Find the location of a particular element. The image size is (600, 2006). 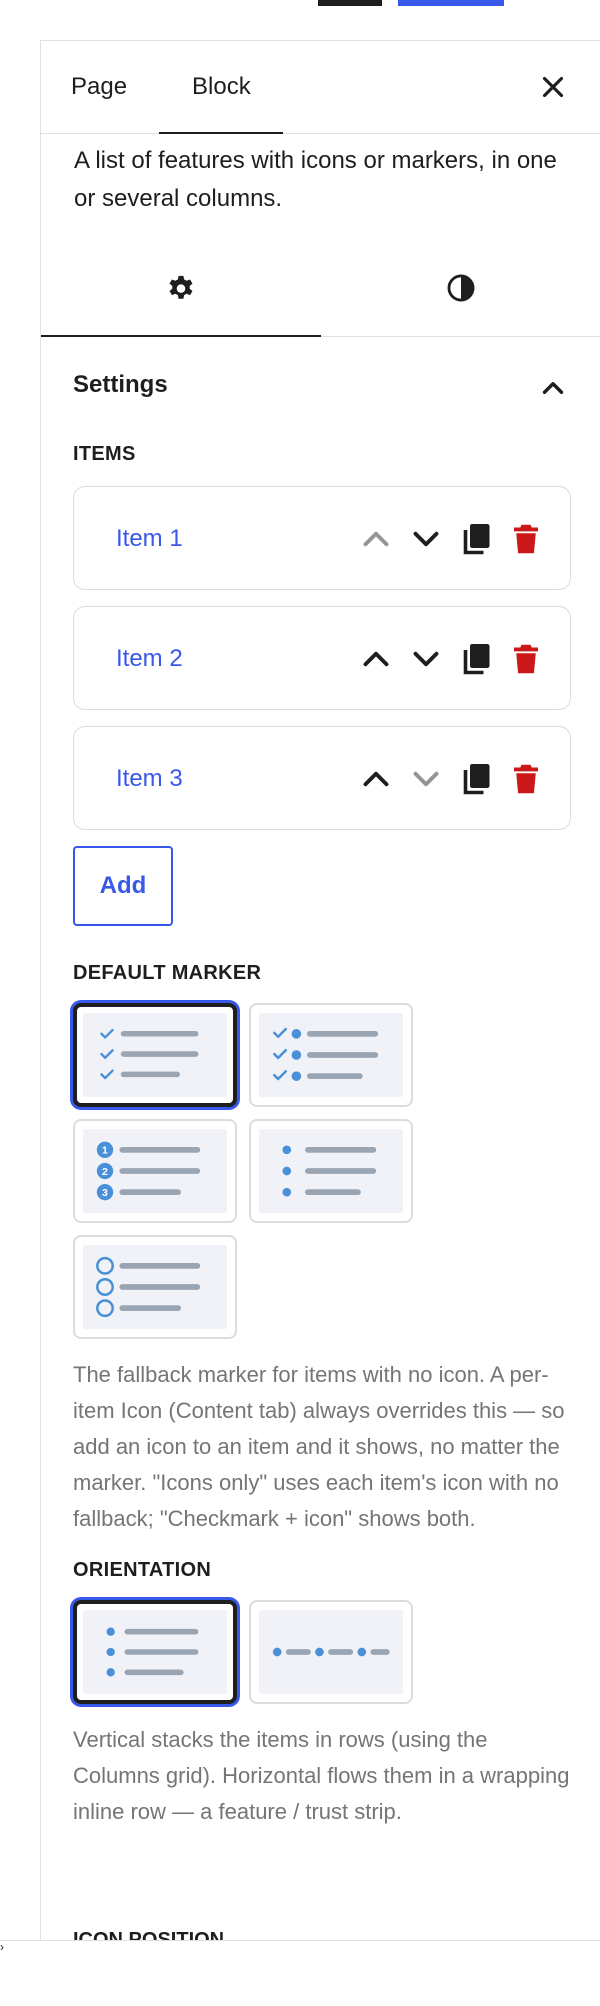

marker-option-numbers: 1 2 3 is located at coordinates (155, 1171).